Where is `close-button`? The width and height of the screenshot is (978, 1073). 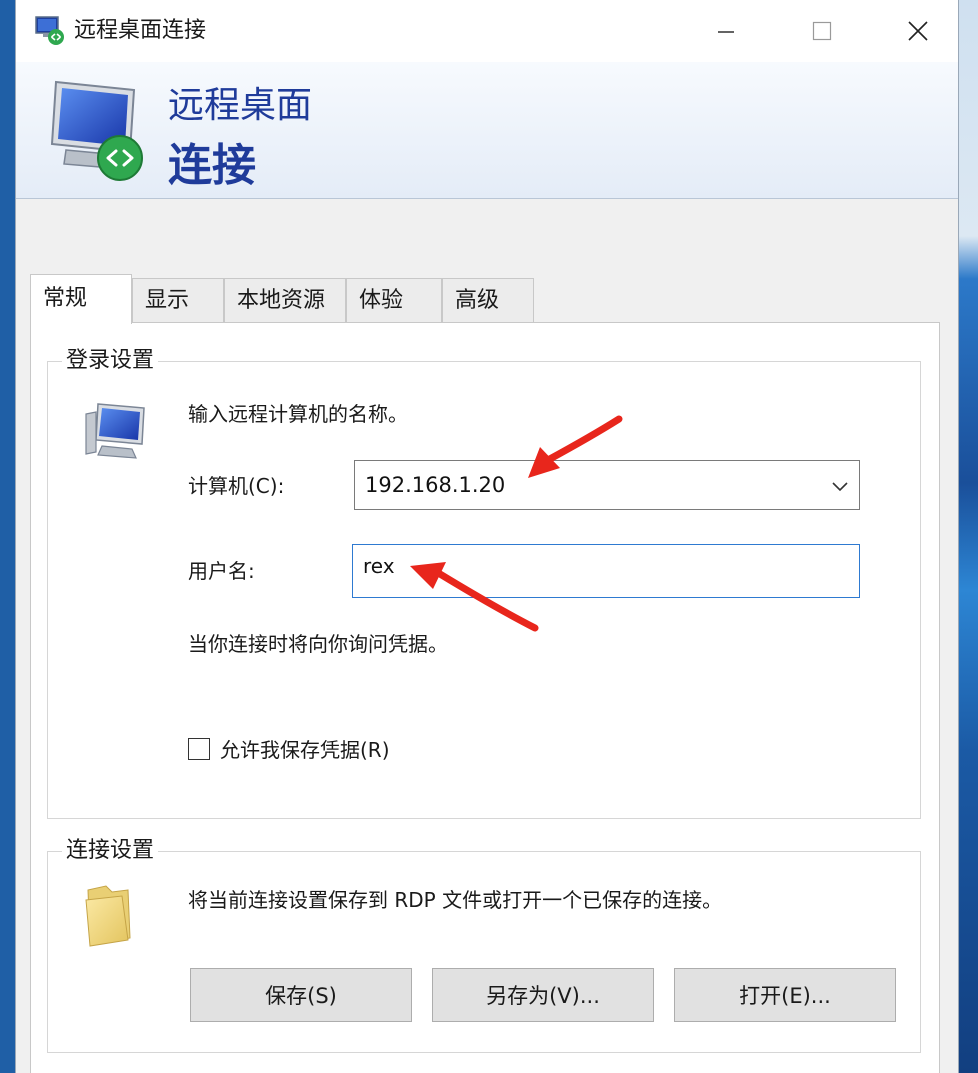
close-button is located at coordinates (914, 31).